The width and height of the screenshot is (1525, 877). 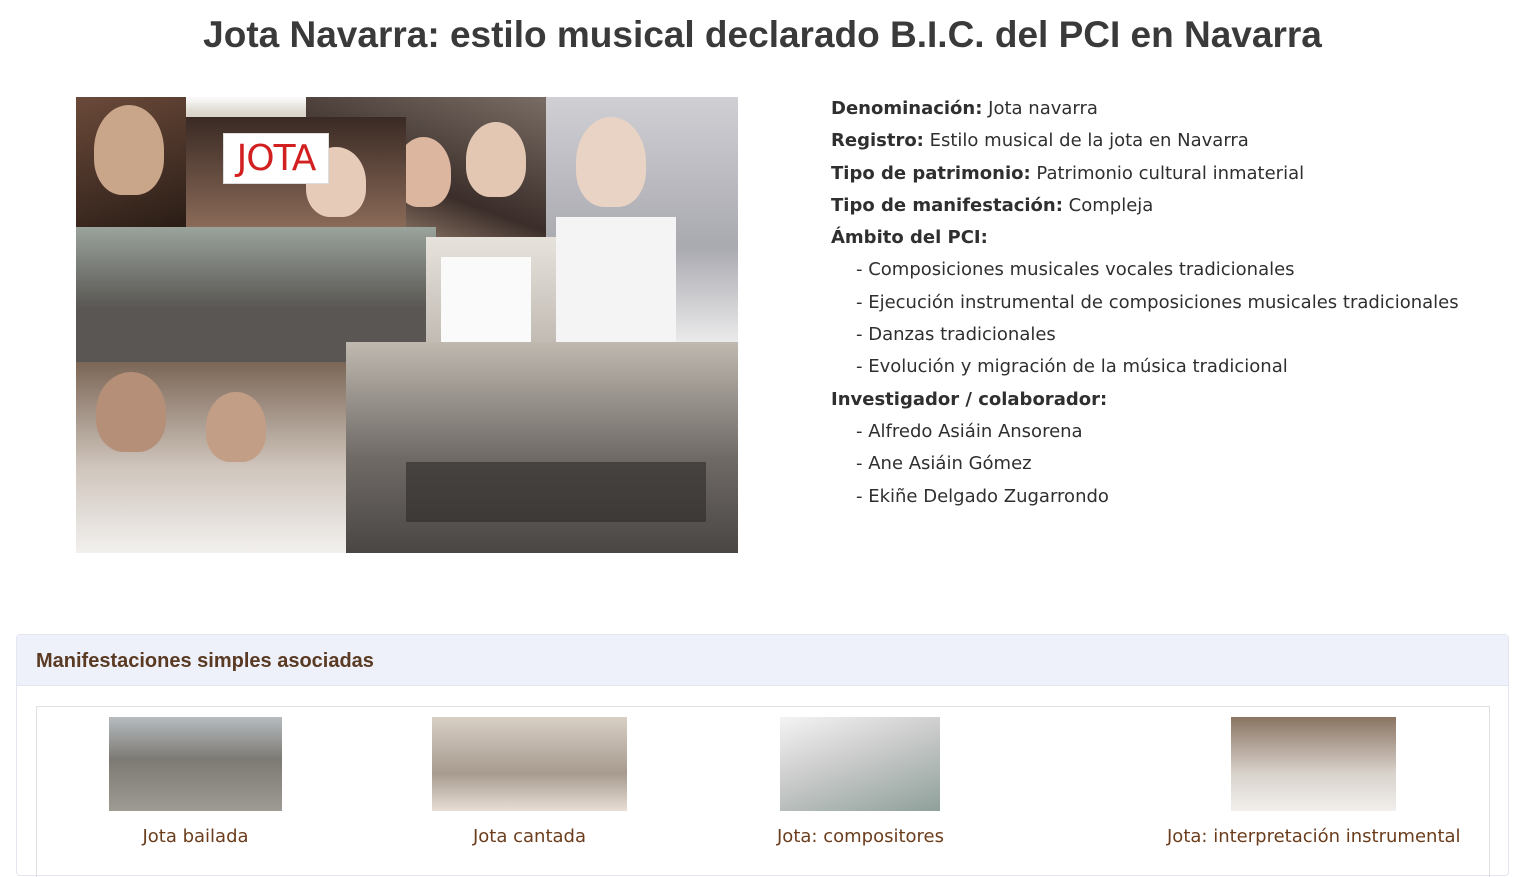 I want to click on collage-photo-elder-singer, so click(x=131, y=162).